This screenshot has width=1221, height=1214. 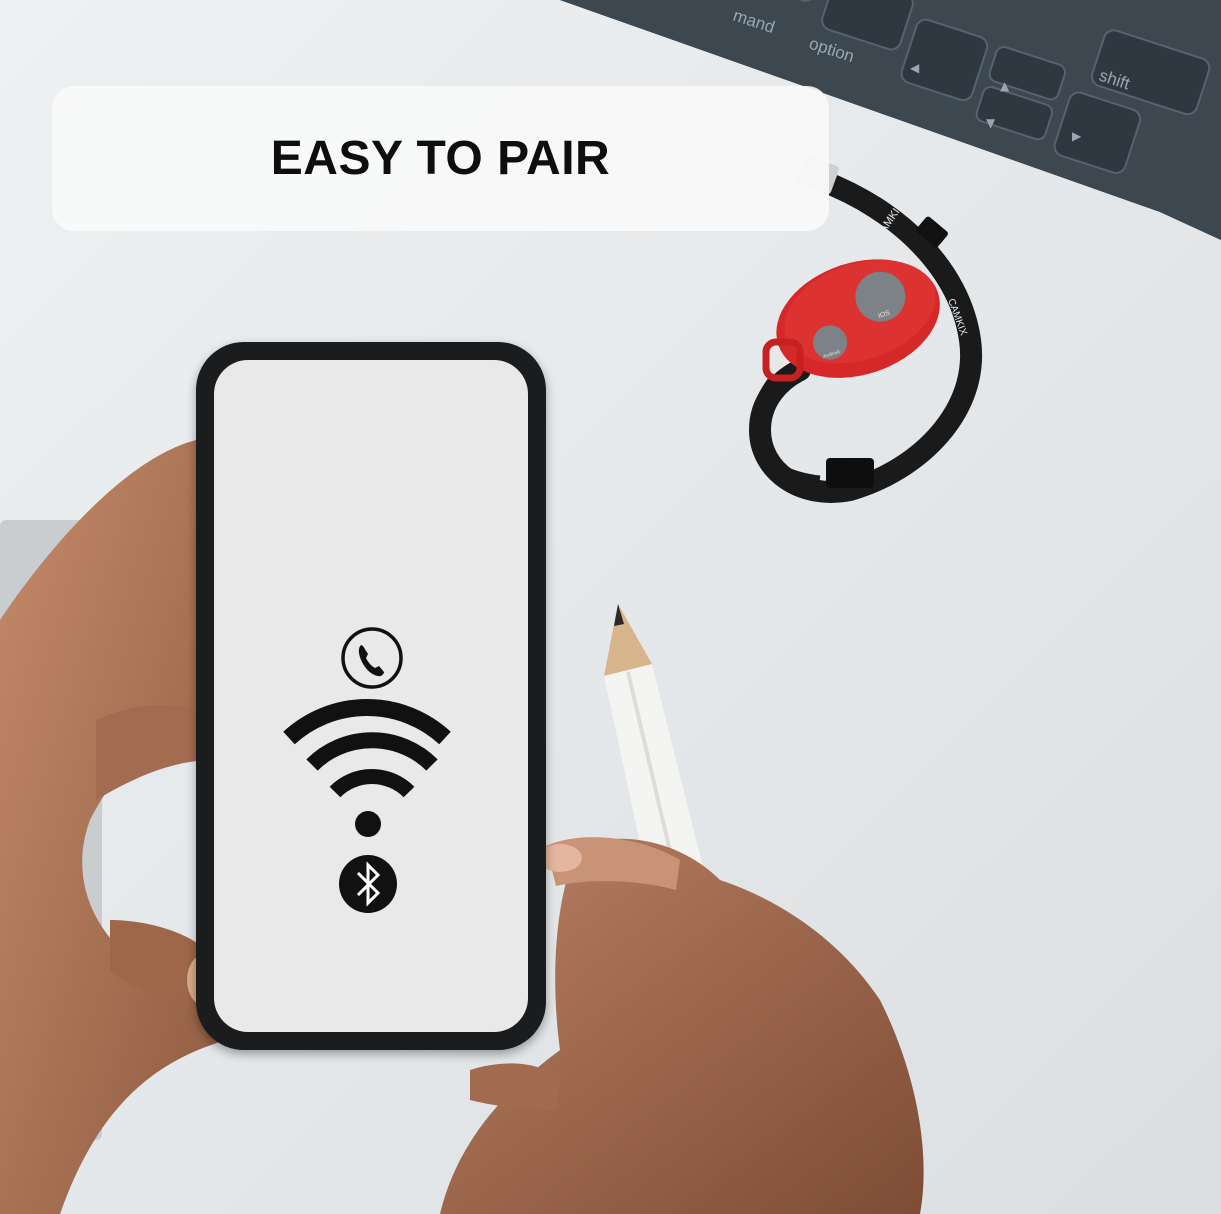 What do you see at coordinates (1077, 136) in the screenshot?
I see `right-arrow-glyph: ▶` at bounding box center [1077, 136].